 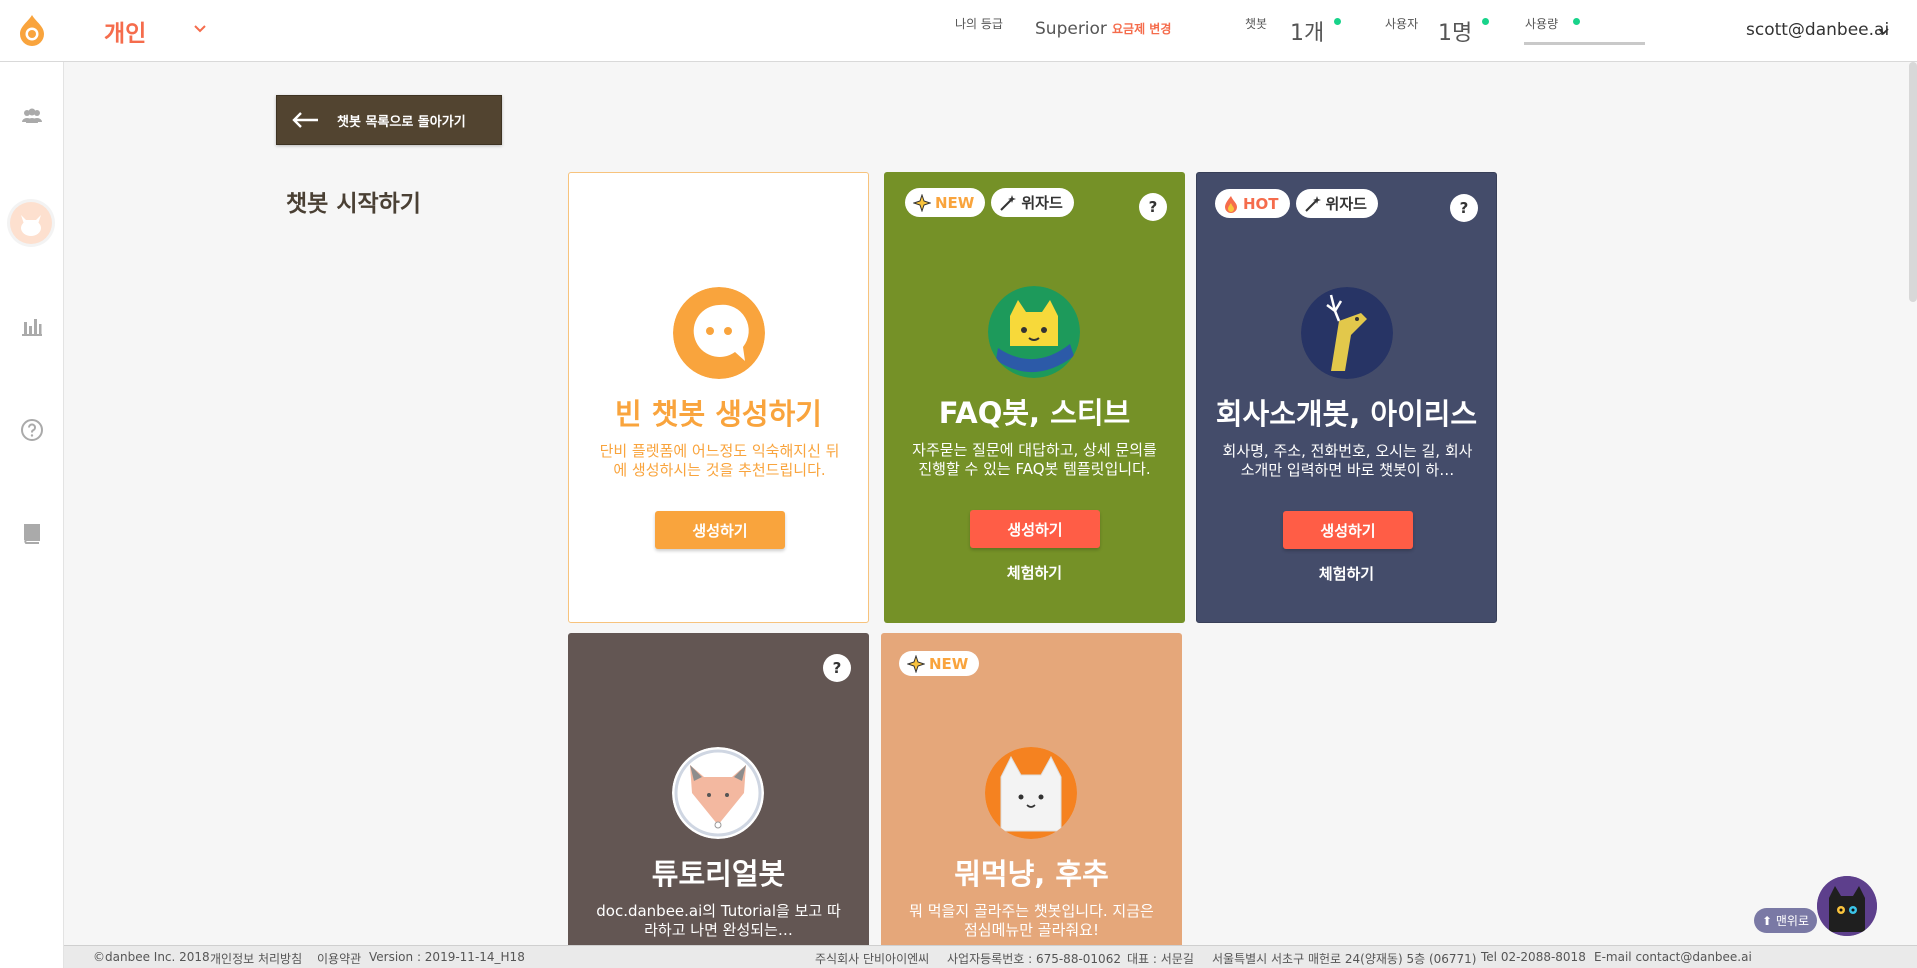 What do you see at coordinates (718, 793) in the screenshot?
I see `fox-avatar-icon` at bounding box center [718, 793].